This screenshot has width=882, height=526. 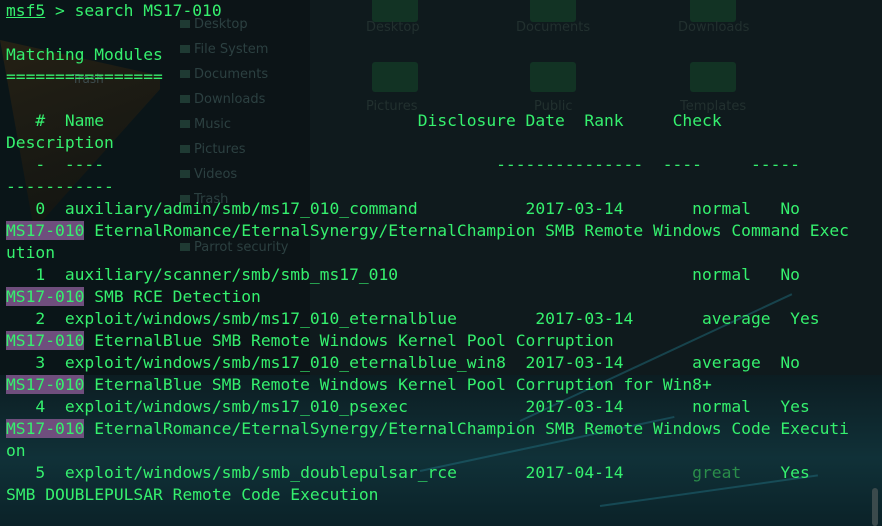 What do you see at coordinates (491, 120) in the screenshot?
I see `column-date: Disclosure Date` at bounding box center [491, 120].